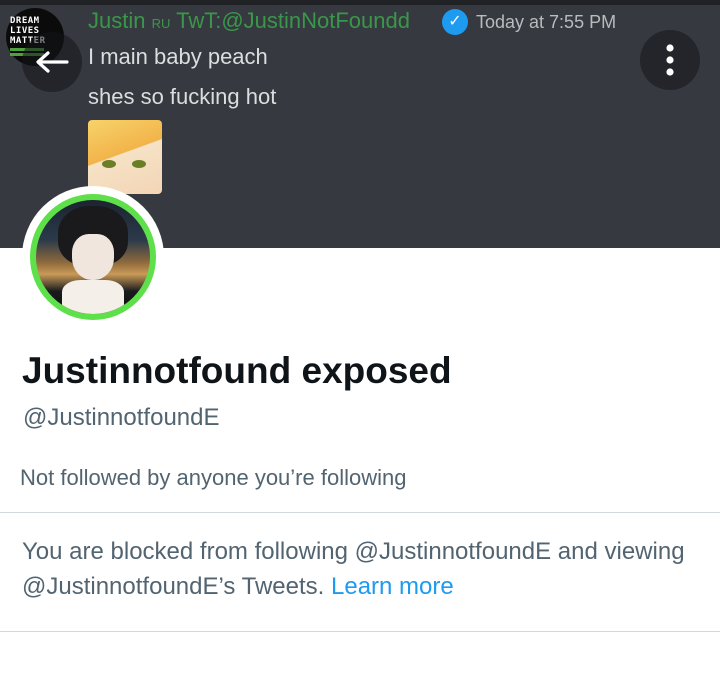  I want to click on avatar-shirt, so click(93, 297).